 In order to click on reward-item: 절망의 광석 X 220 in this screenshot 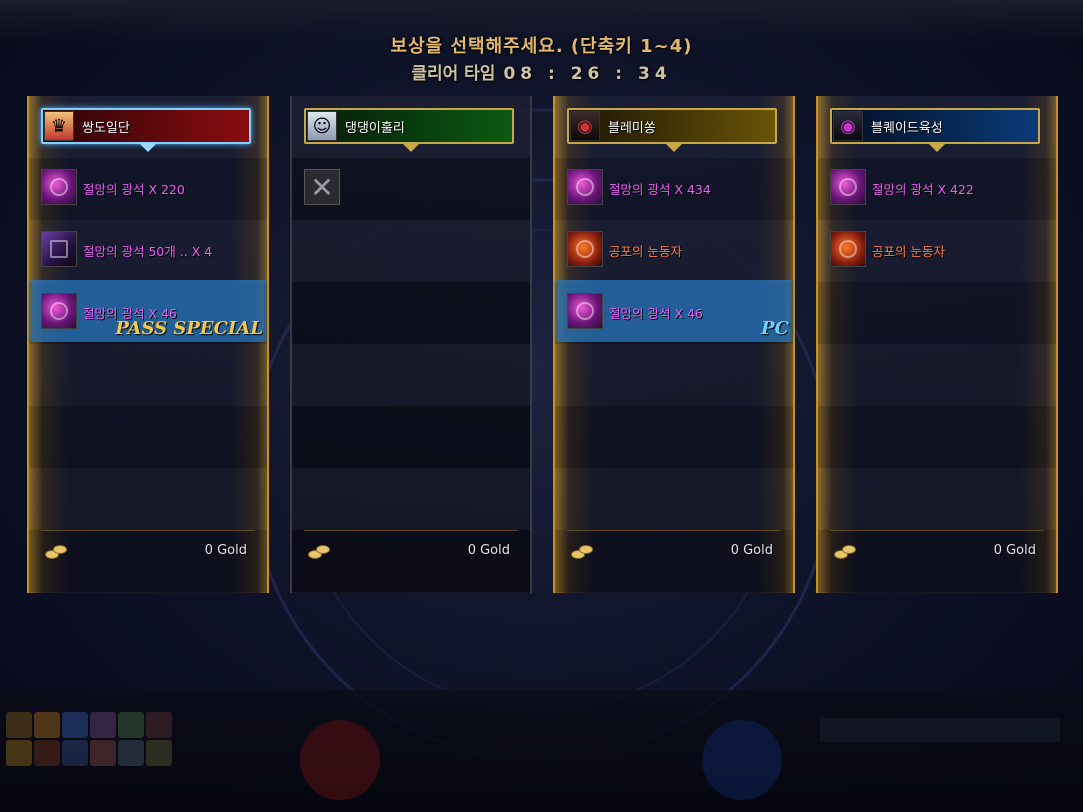, I will do `click(148, 187)`.